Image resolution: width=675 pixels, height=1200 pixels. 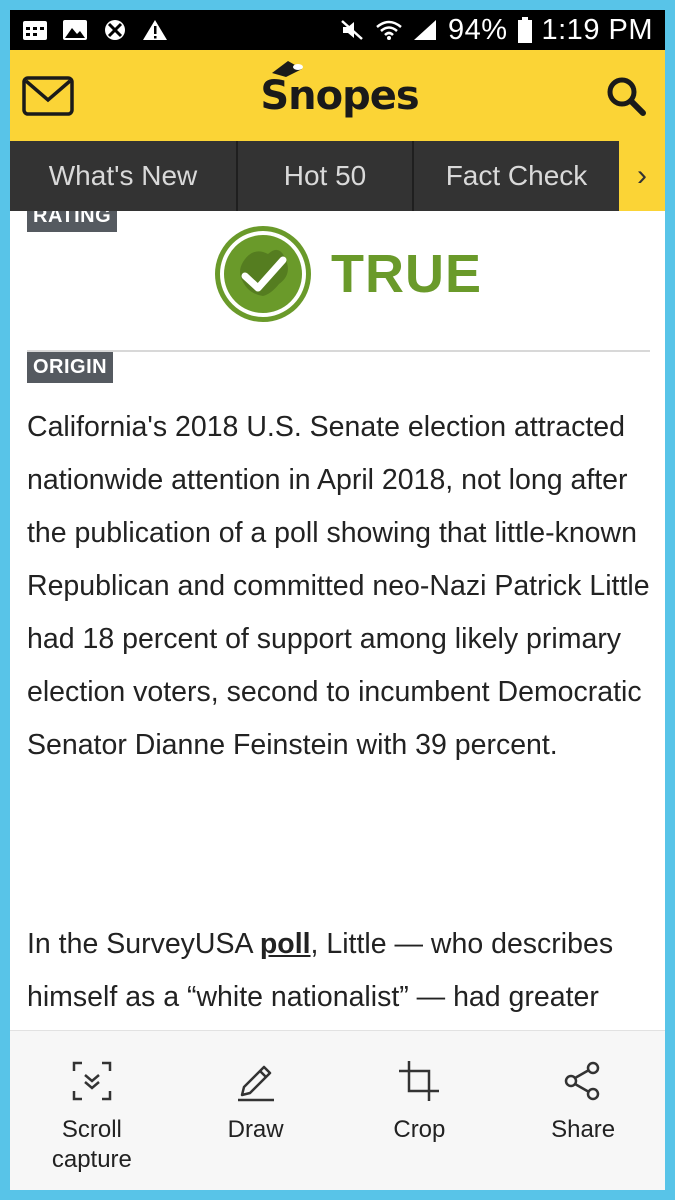 I want to click on scroll-capture-icon, so click(x=92, y=1081).